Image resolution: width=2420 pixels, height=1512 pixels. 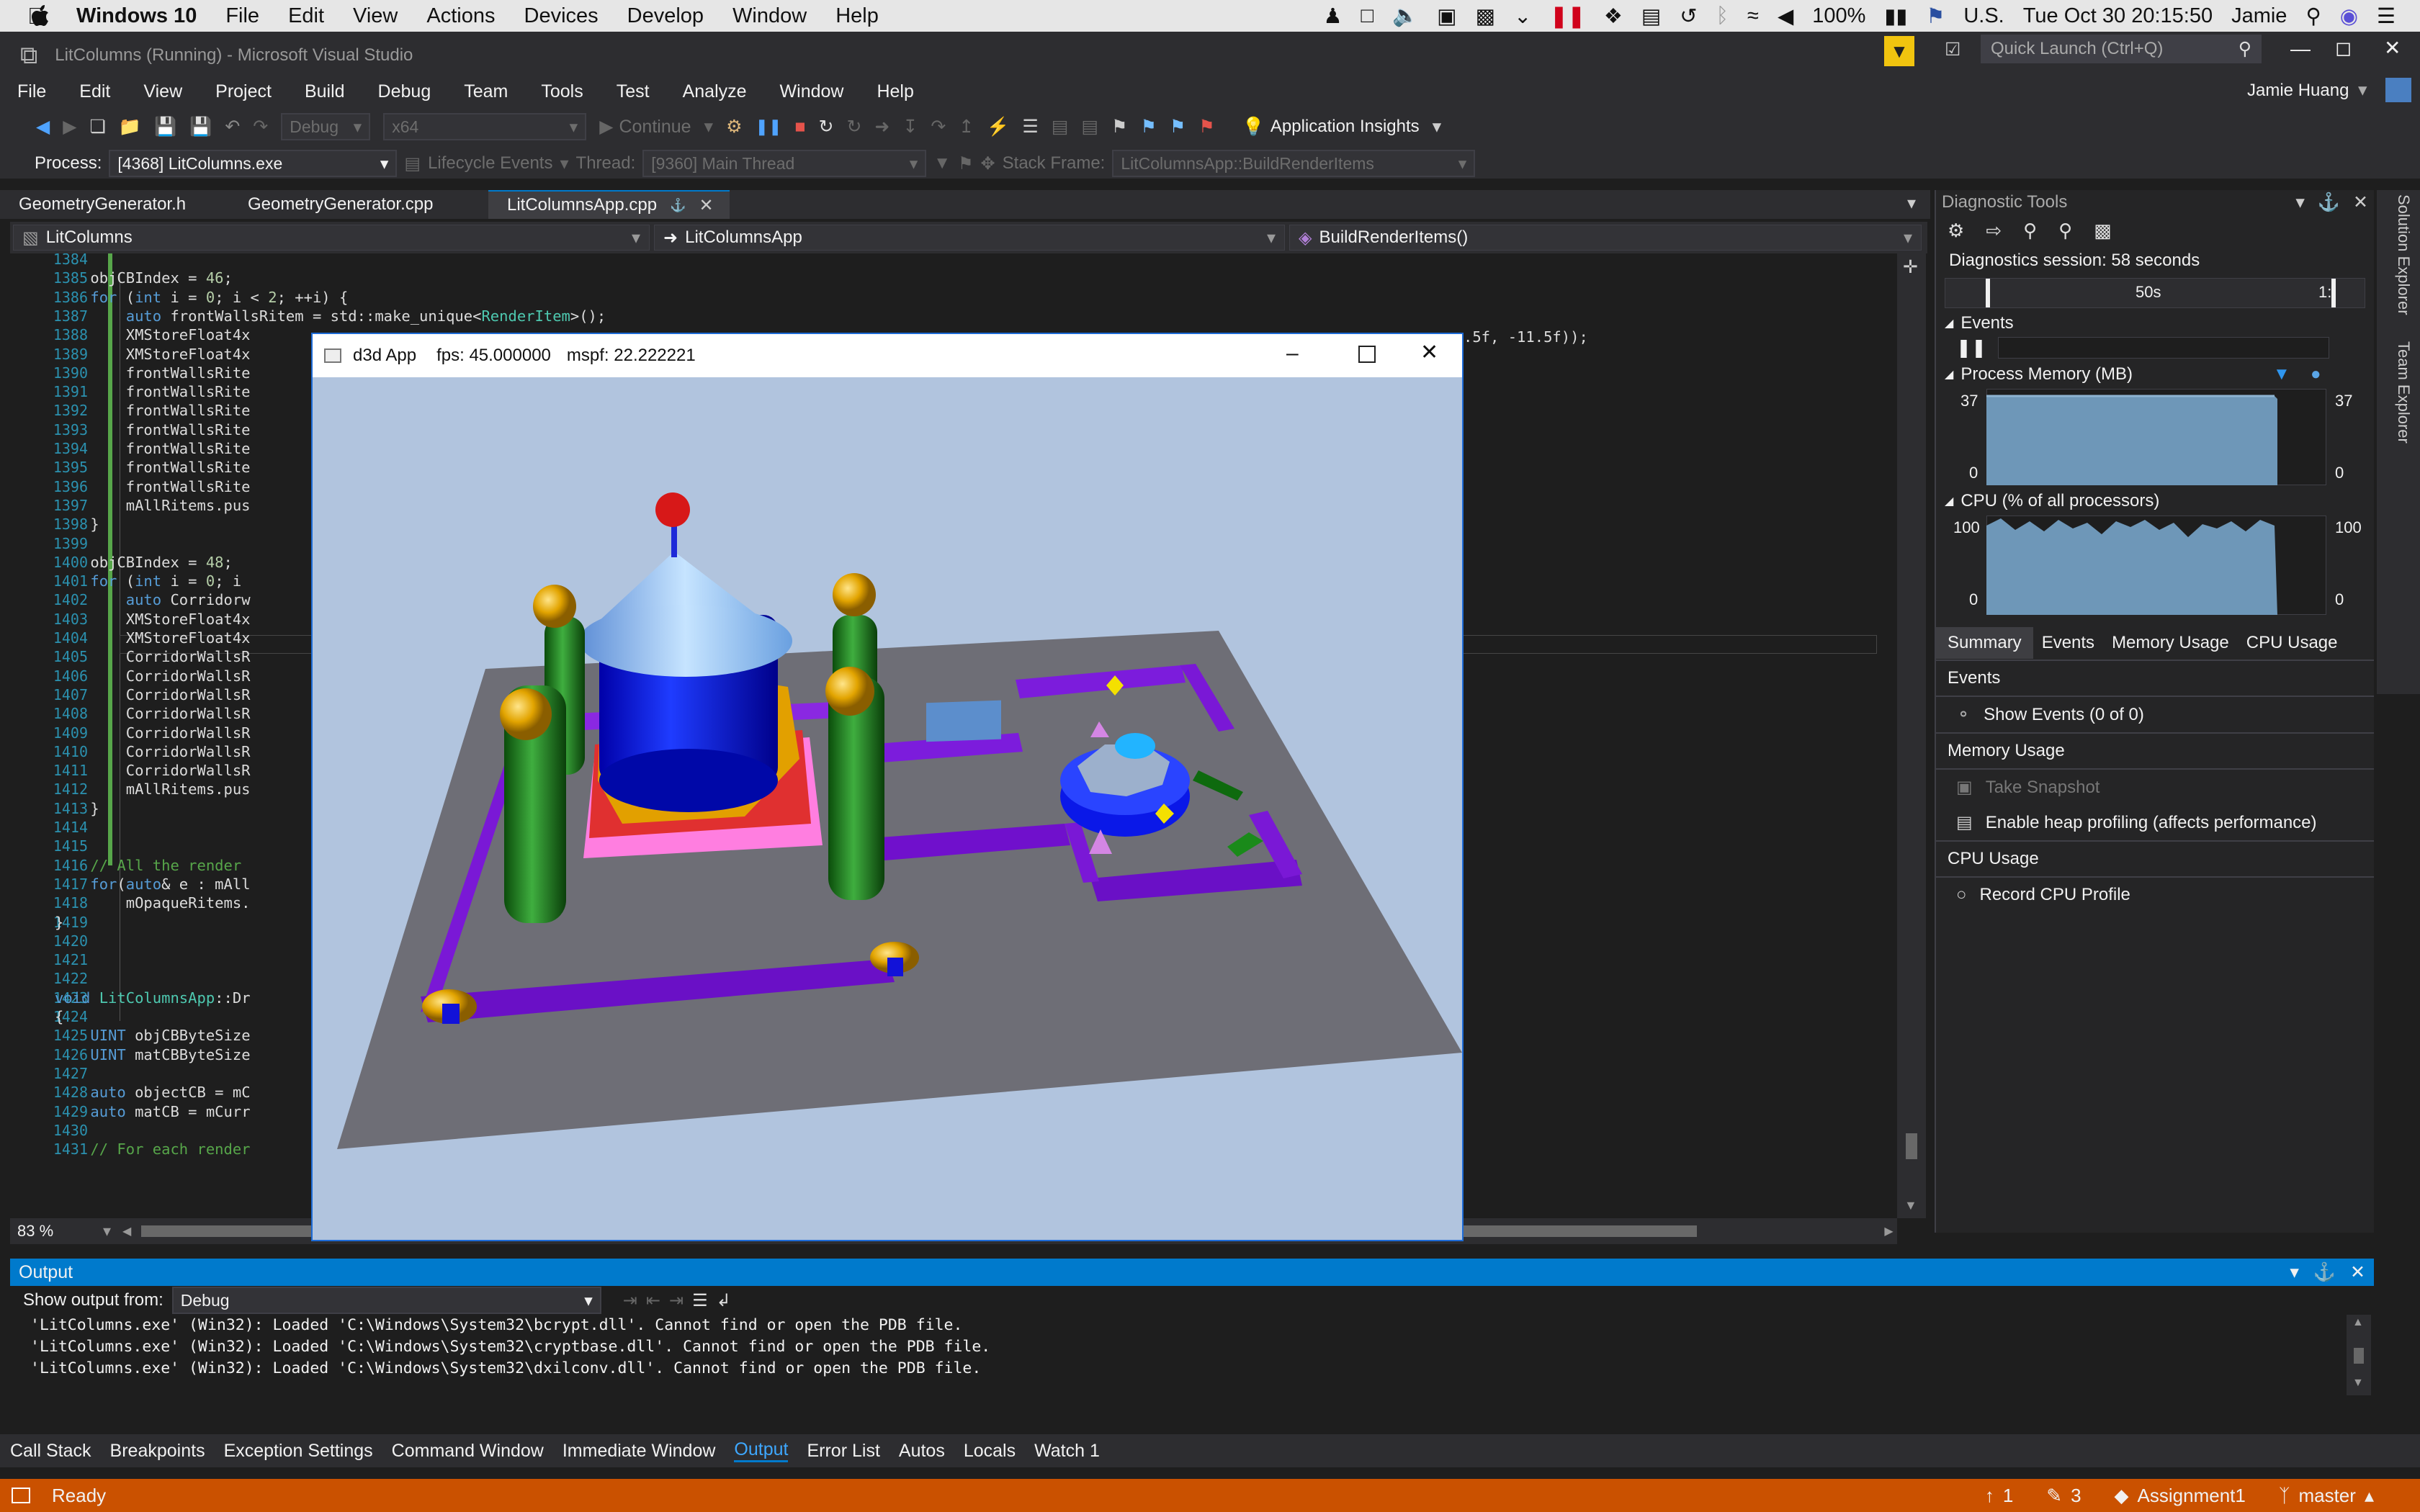 What do you see at coordinates (2349, 16) in the screenshot?
I see `siri-icon: ◉` at bounding box center [2349, 16].